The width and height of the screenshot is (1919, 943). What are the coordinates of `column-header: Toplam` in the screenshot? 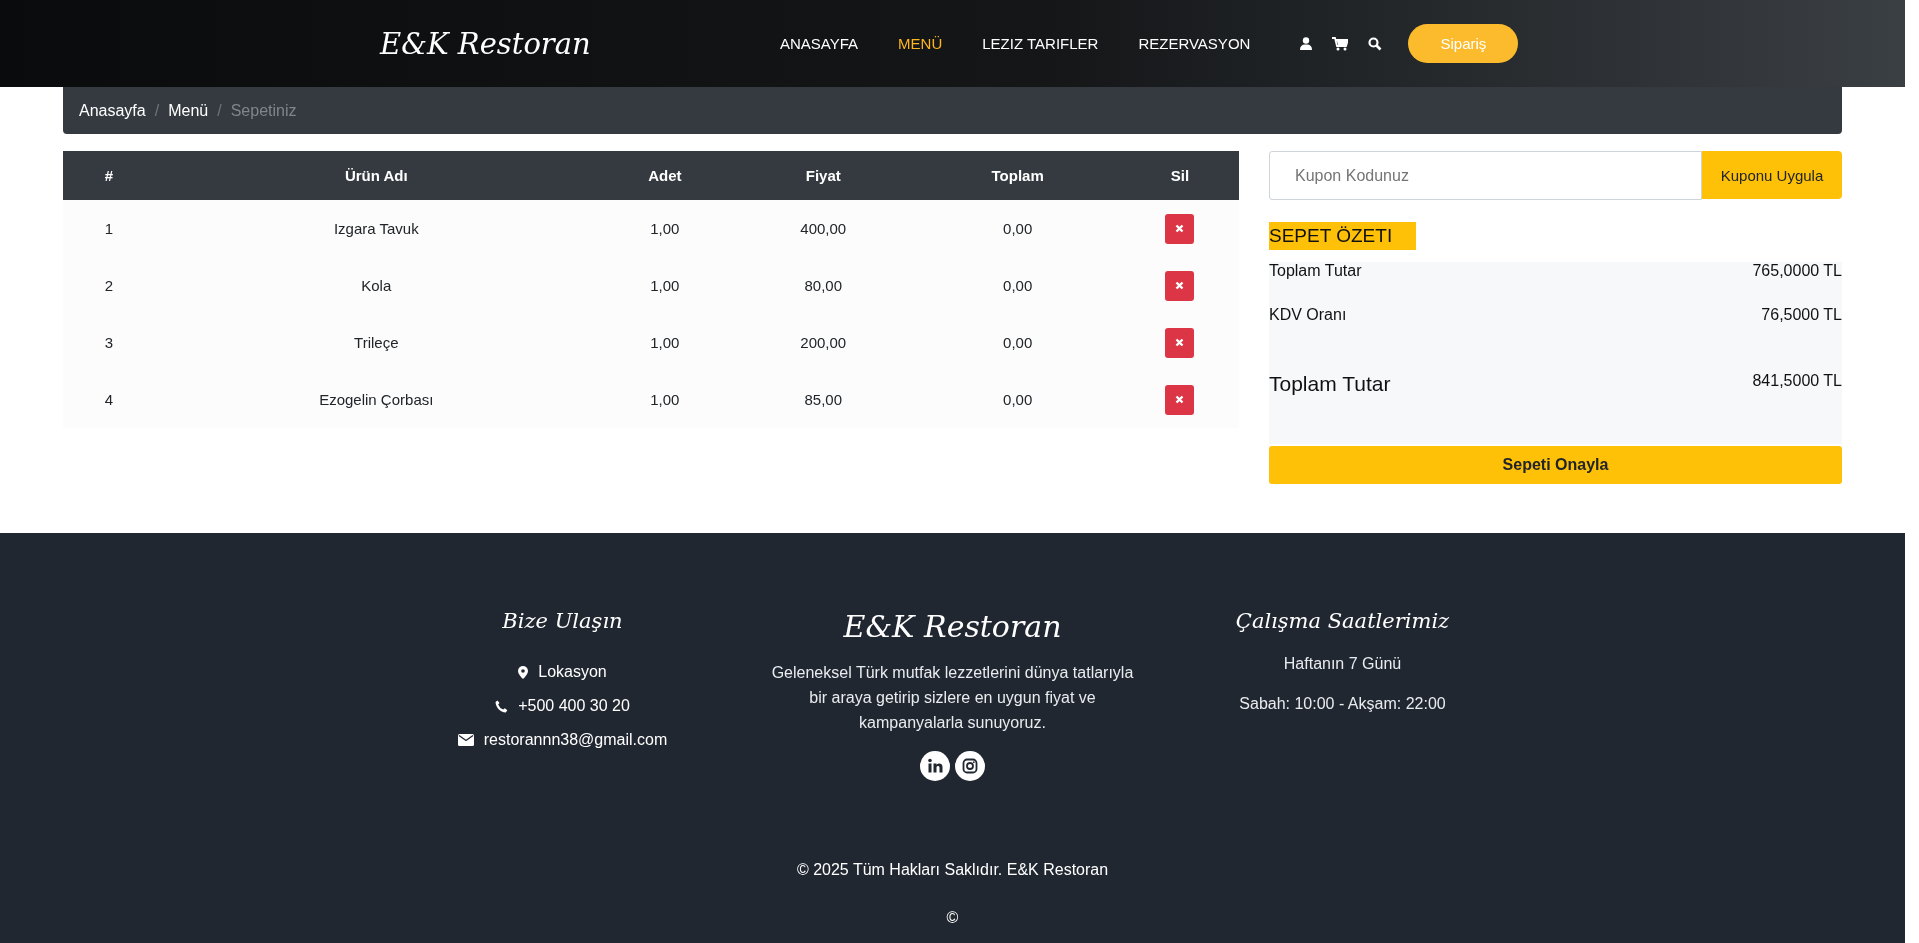 It's located at (1017, 175).